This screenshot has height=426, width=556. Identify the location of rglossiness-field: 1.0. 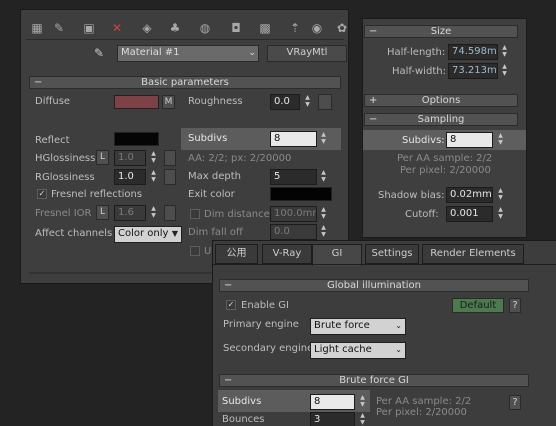
(130, 177).